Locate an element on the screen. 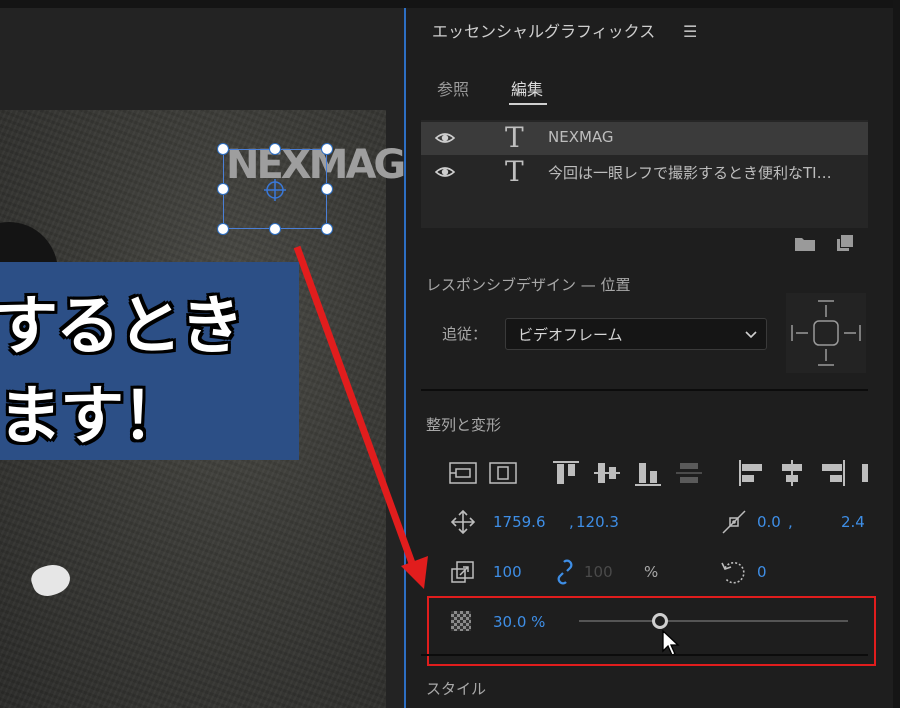  caption-line-2: ます！ is located at coordinates (93, 417).